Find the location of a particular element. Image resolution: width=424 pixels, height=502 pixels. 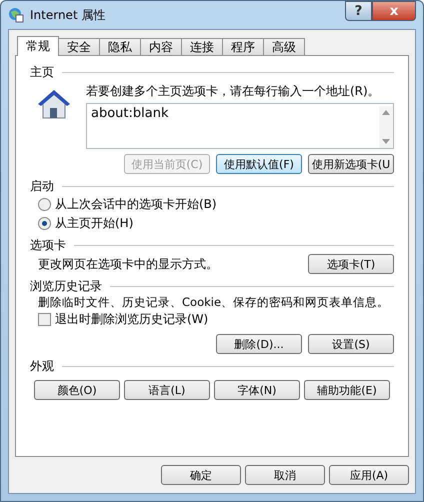

delete-on-exit-checkbox: 退出时删除浏览历史记录(W) is located at coordinates (212, 319).